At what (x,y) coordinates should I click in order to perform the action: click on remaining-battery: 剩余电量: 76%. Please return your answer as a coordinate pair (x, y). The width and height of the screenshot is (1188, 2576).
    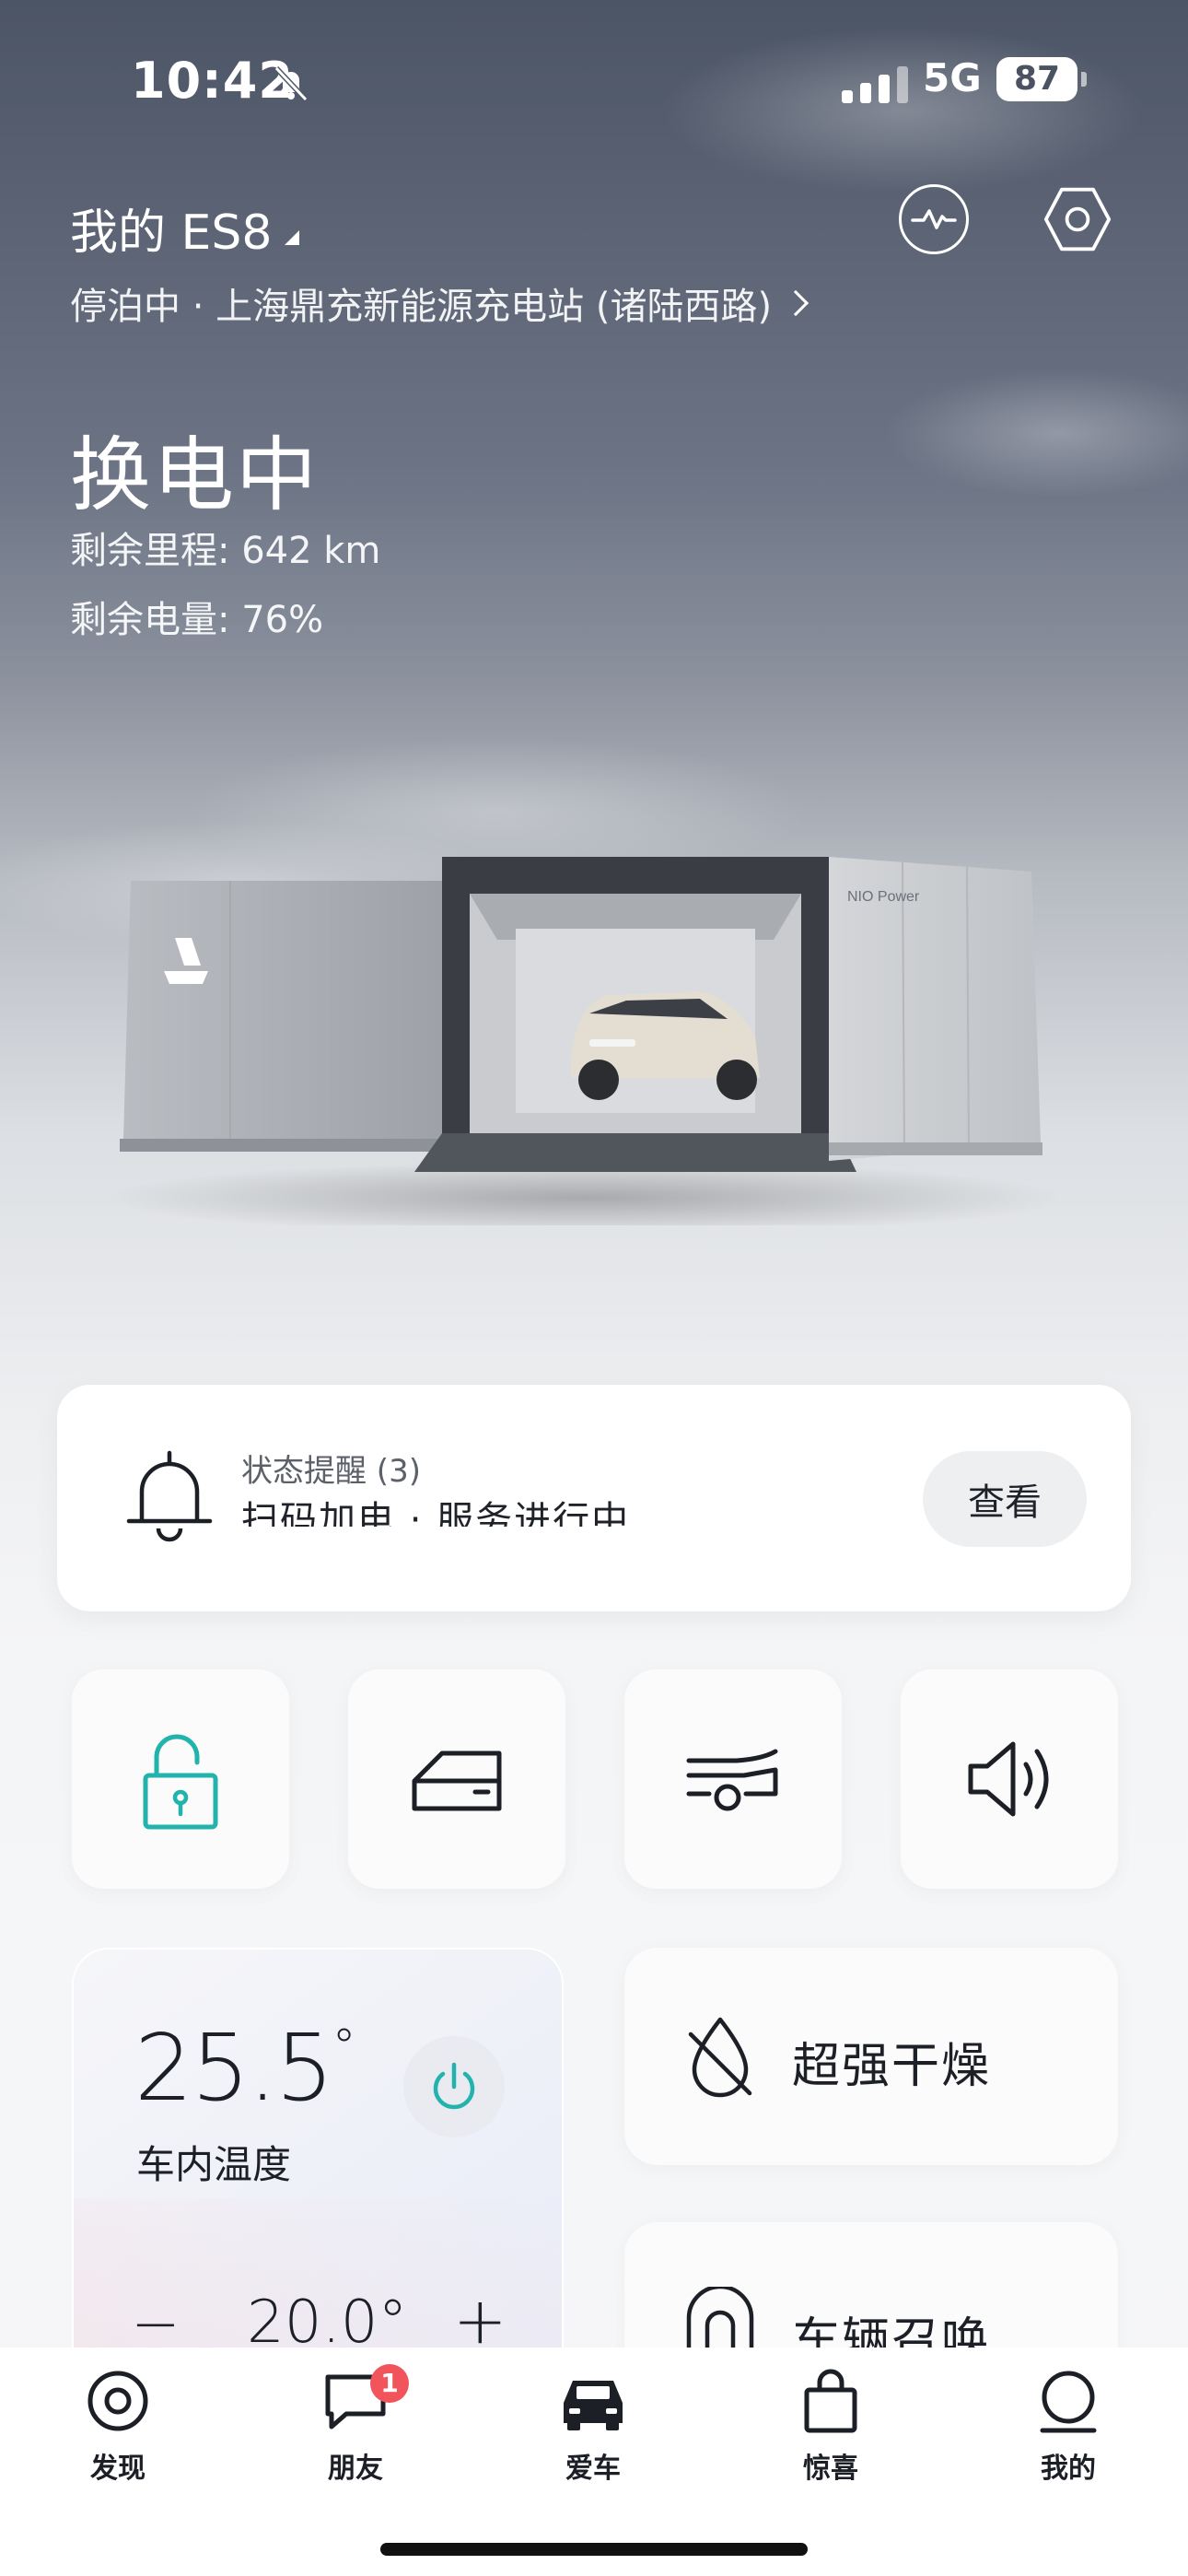
    Looking at the image, I should click on (197, 620).